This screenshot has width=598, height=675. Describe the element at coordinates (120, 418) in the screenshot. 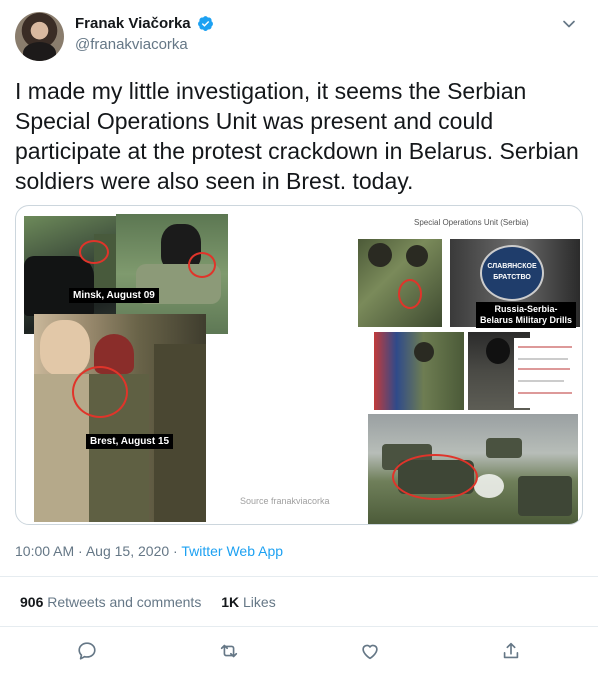

I see `photo-brest` at that location.